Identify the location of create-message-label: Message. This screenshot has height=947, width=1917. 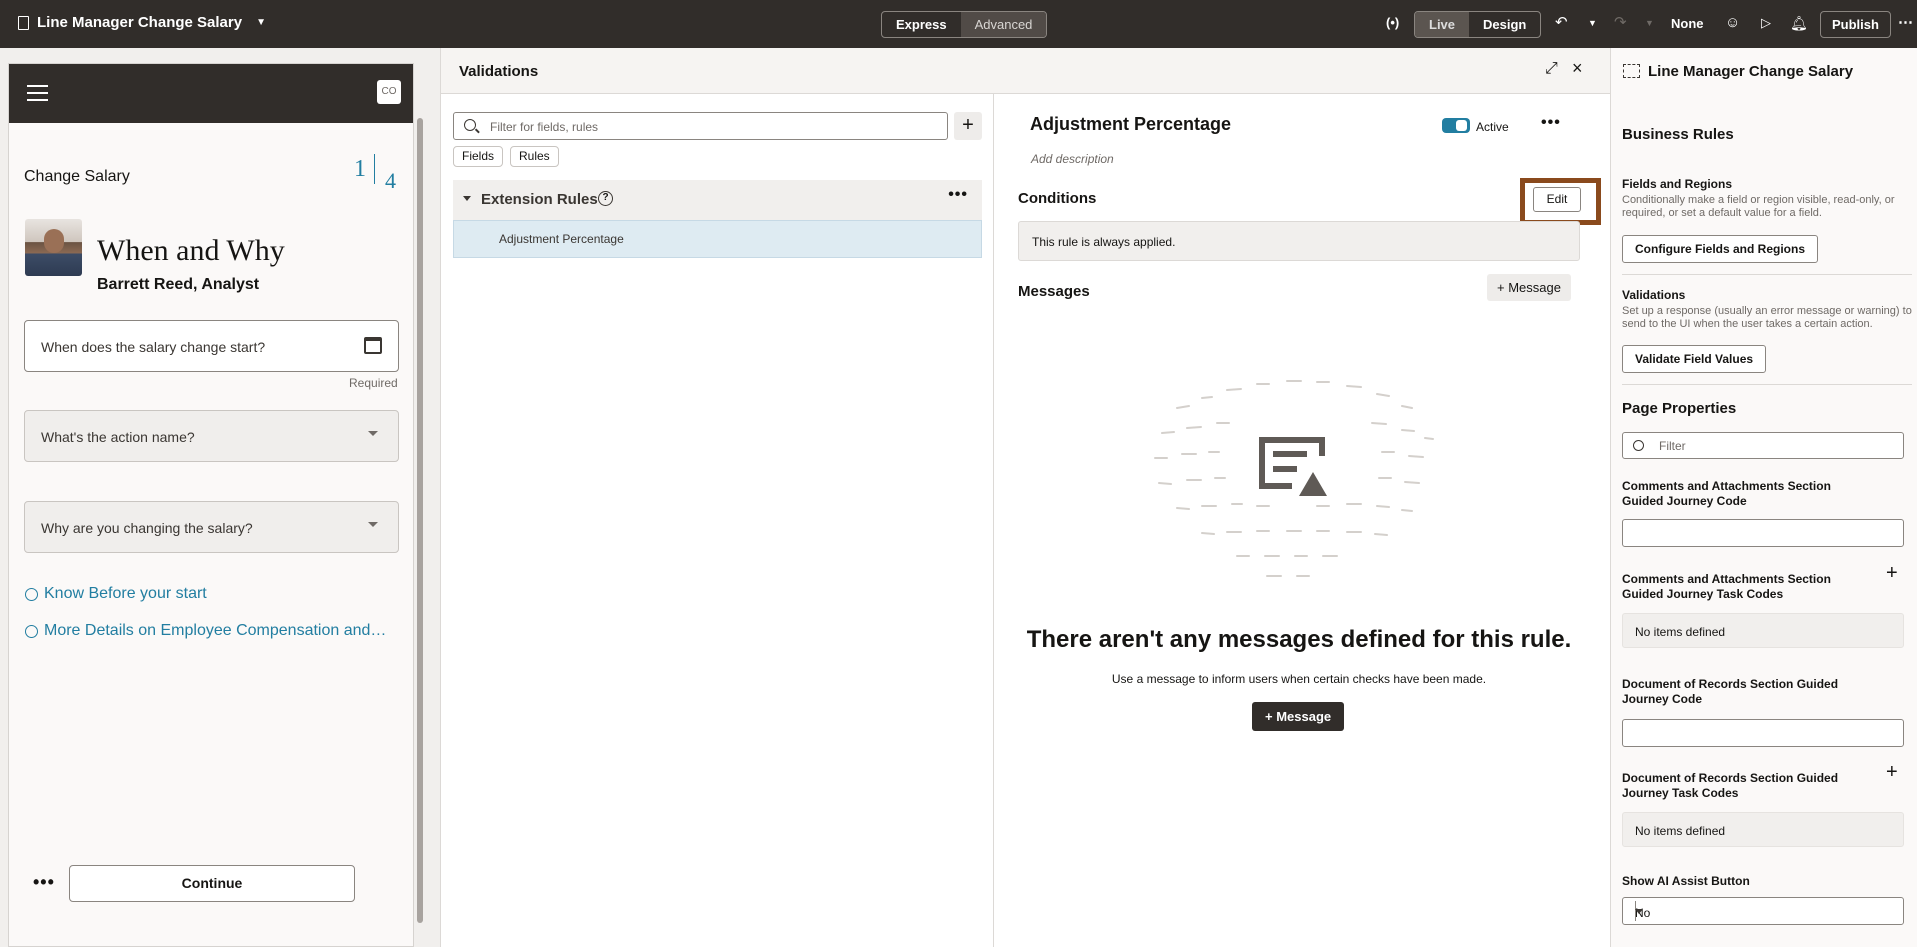
(1304, 716).